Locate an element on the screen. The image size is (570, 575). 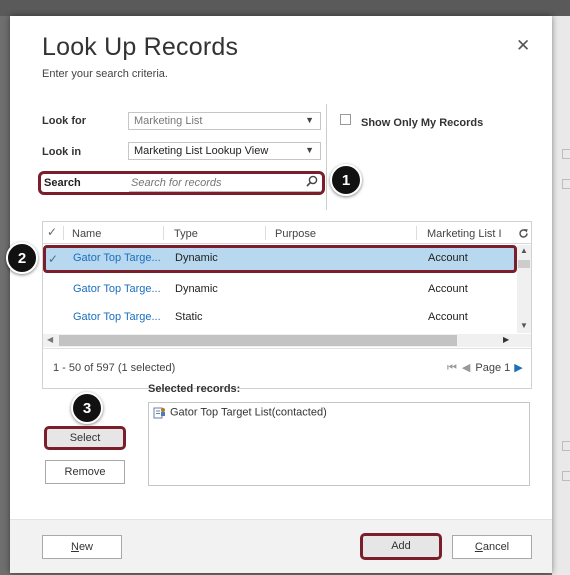
cancel-button: Cancel is located at coordinates (492, 547).